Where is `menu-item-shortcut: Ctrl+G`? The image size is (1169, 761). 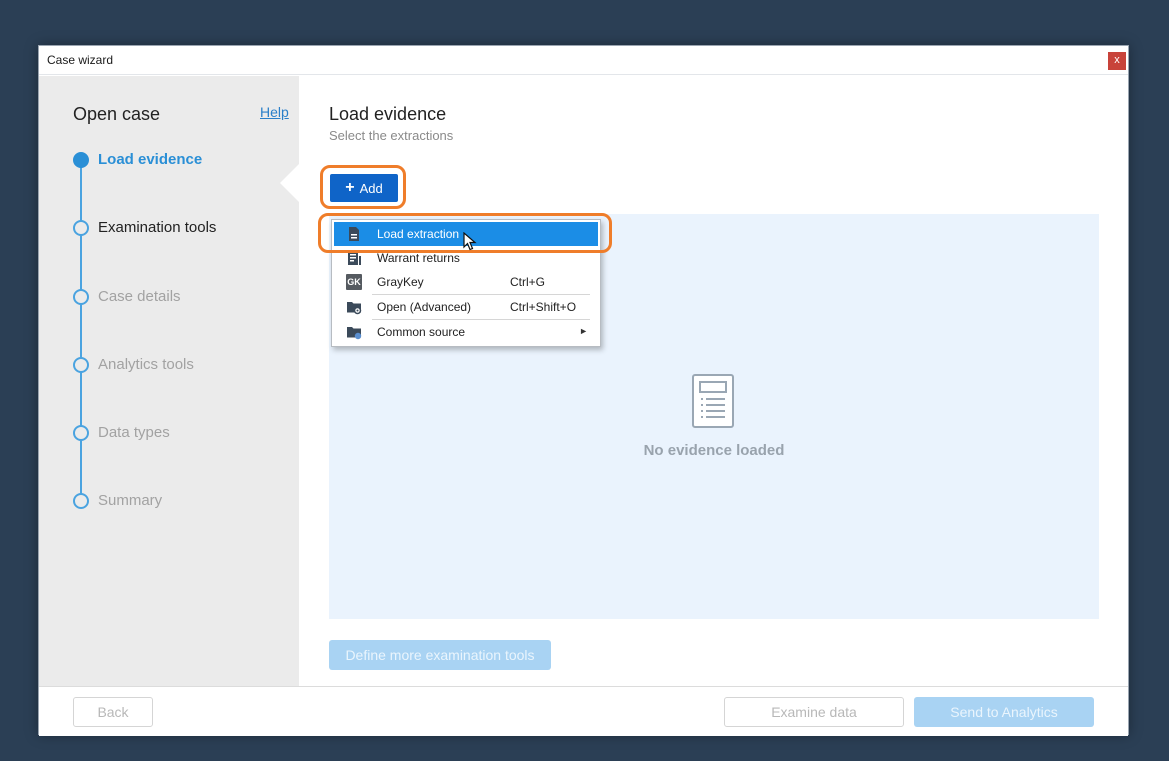 menu-item-shortcut: Ctrl+G is located at coordinates (528, 282).